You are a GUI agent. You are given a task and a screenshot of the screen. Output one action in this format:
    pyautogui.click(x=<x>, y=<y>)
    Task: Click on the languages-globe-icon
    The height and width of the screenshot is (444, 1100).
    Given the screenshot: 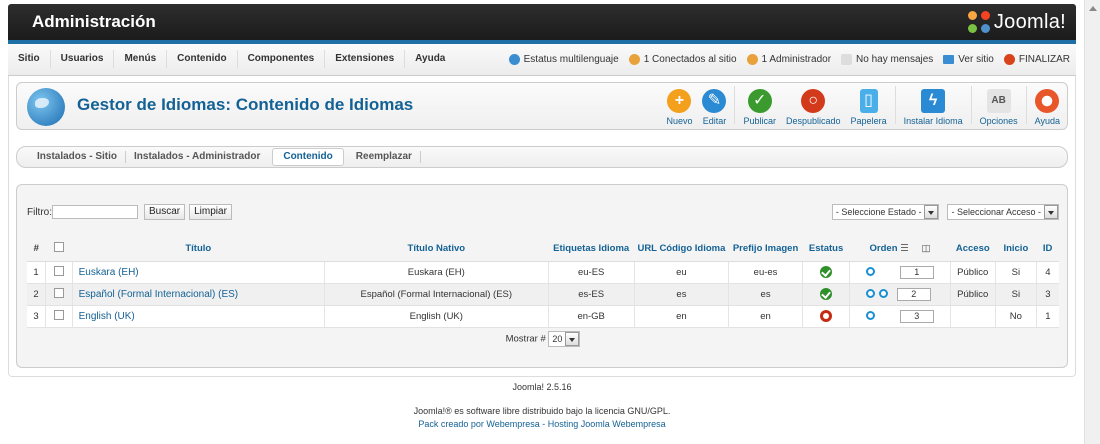 What is the action you would take?
    pyautogui.click(x=46, y=107)
    